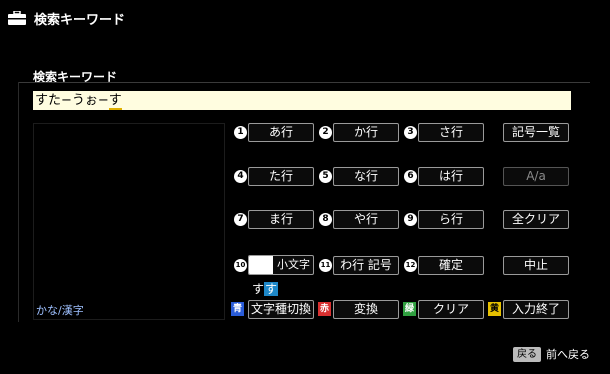  I want to click on key-number-2: 2, so click(325, 132).